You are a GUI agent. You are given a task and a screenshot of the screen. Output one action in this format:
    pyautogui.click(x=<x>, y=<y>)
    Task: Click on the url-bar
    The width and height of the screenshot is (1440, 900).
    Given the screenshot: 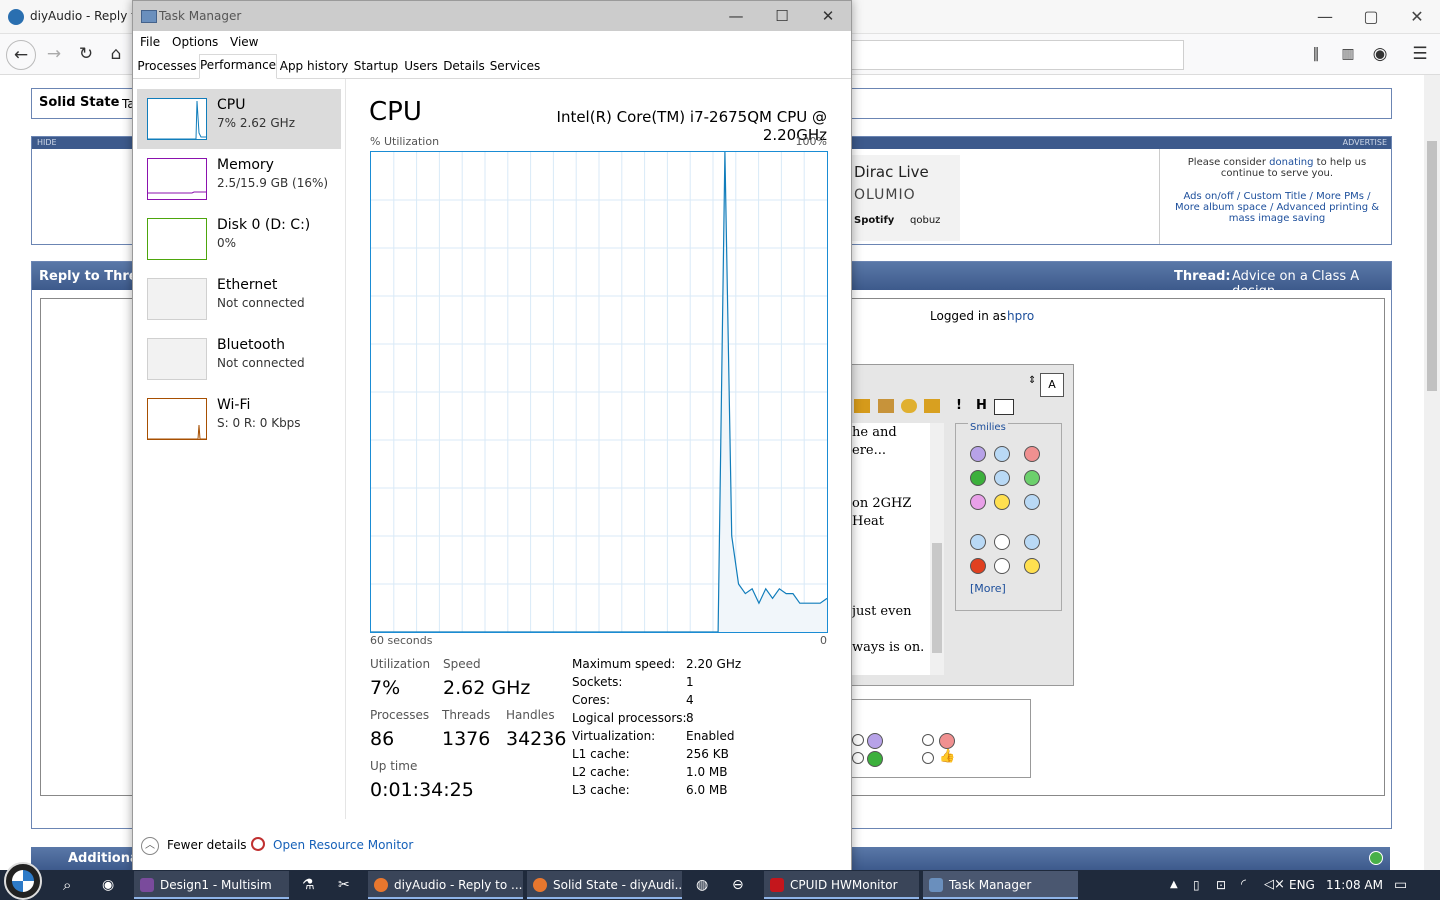 What is the action you would take?
    pyautogui.click(x=1017, y=55)
    